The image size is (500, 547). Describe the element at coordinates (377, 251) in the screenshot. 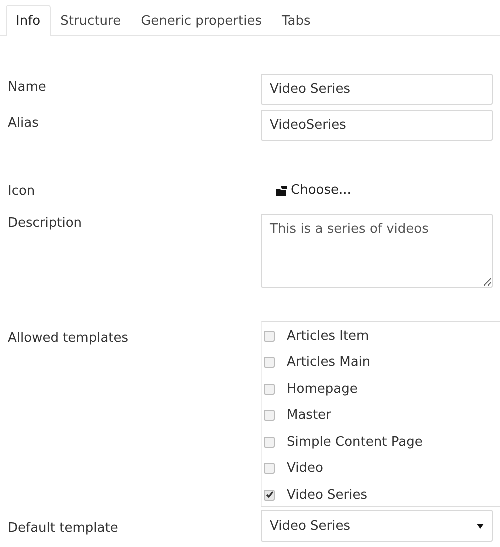

I see `description-textarea: This is a series of videos` at that location.